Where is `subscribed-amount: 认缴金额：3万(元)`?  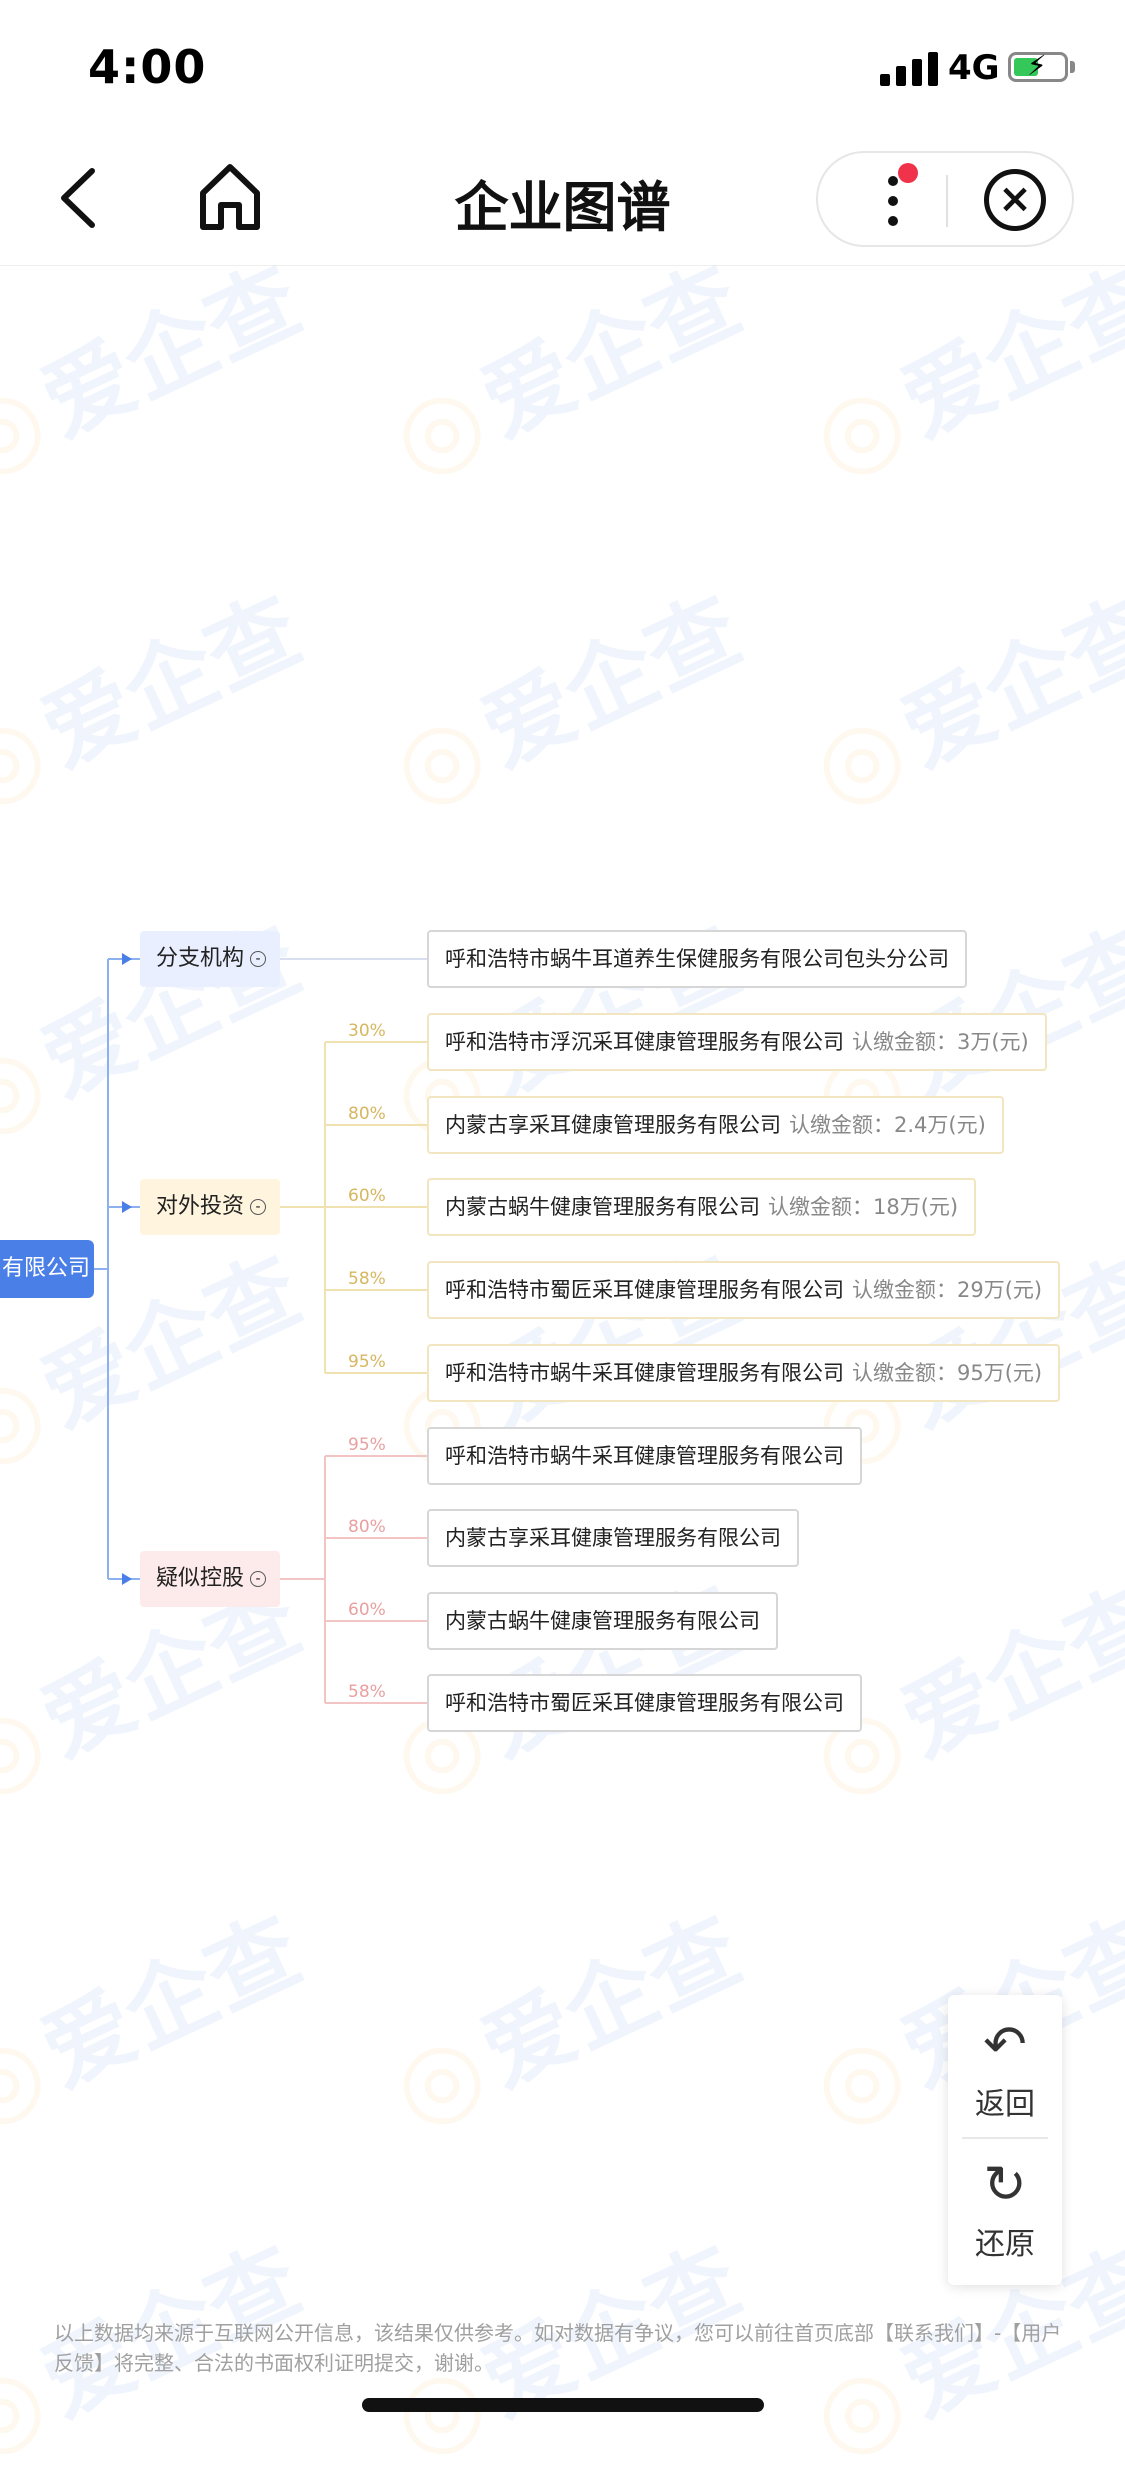 subscribed-amount: 认缴金额：3万(元) is located at coordinates (940, 1042).